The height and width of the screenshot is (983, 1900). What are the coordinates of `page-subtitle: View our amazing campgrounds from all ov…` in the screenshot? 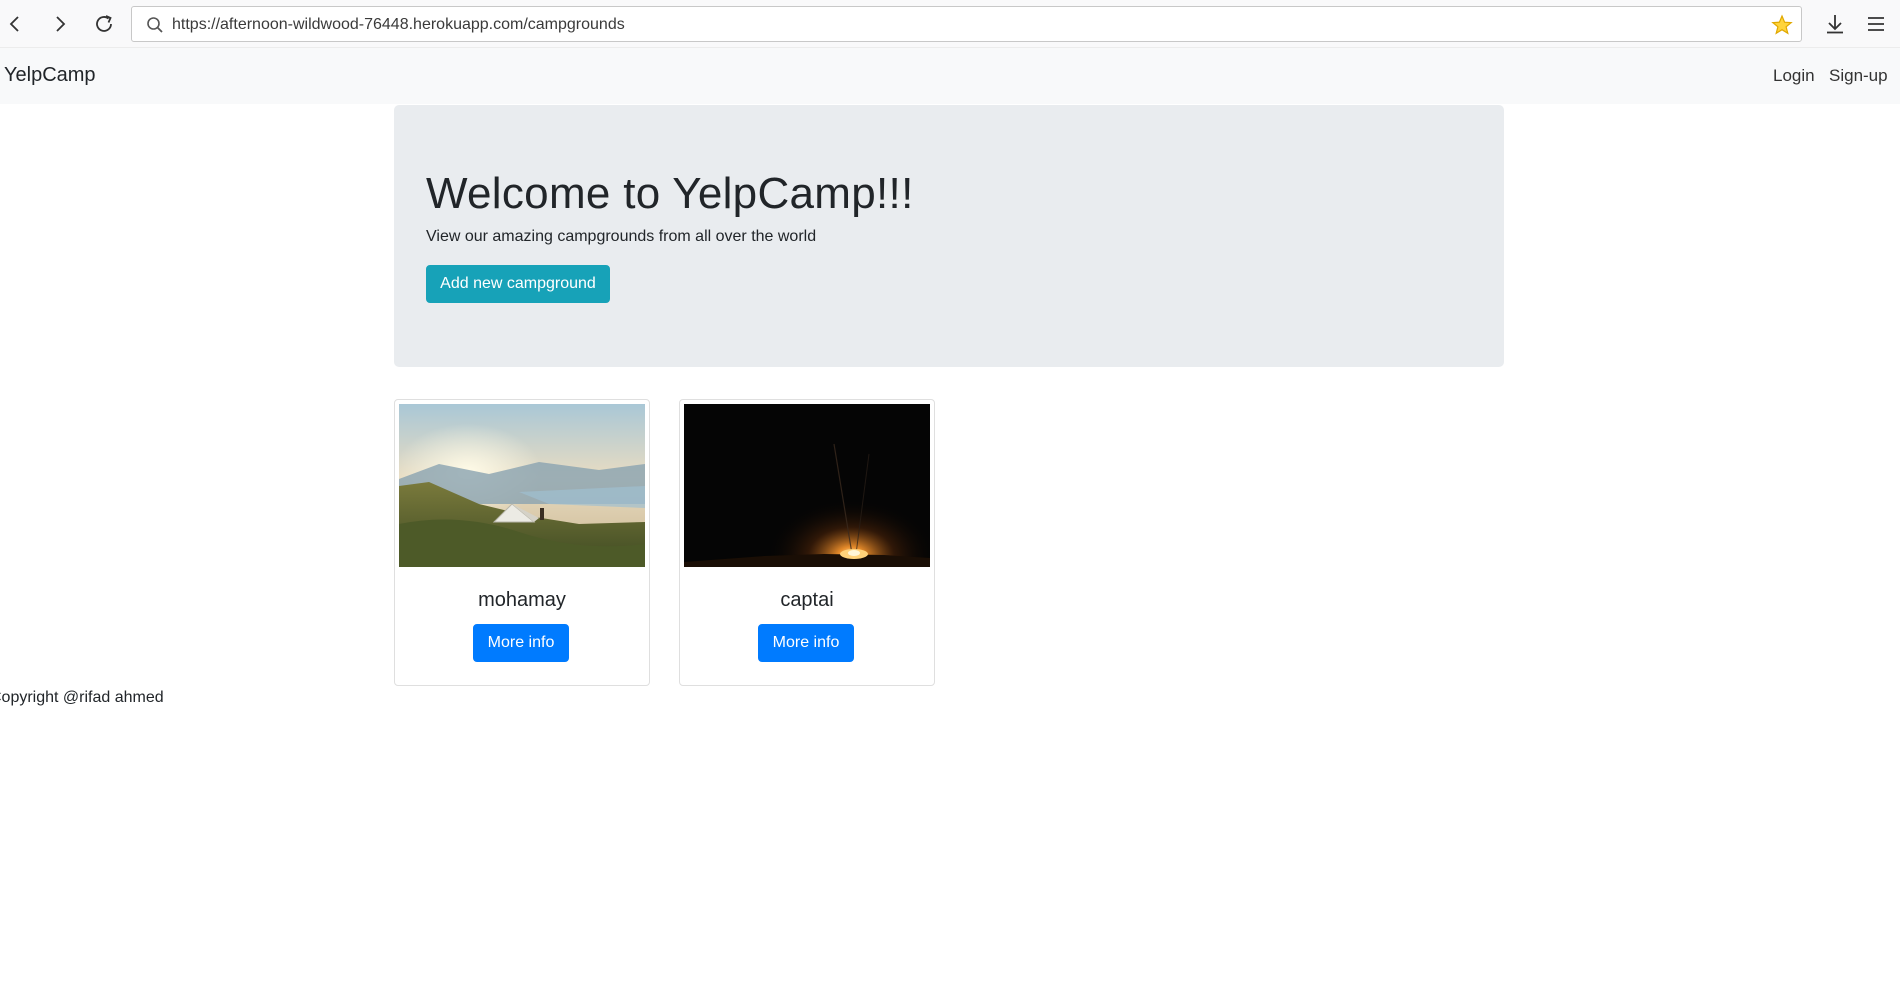 It's located at (621, 236).